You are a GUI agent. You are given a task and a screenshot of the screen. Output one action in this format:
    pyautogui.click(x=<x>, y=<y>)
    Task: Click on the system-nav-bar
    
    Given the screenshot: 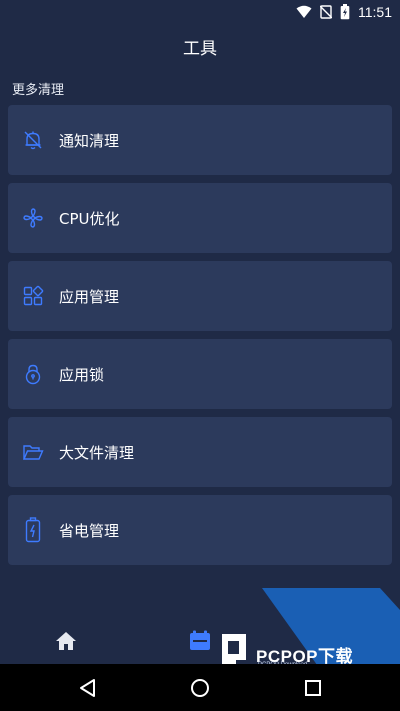 What is the action you would take?
    pyautogui.click(x=200, y=687)
    